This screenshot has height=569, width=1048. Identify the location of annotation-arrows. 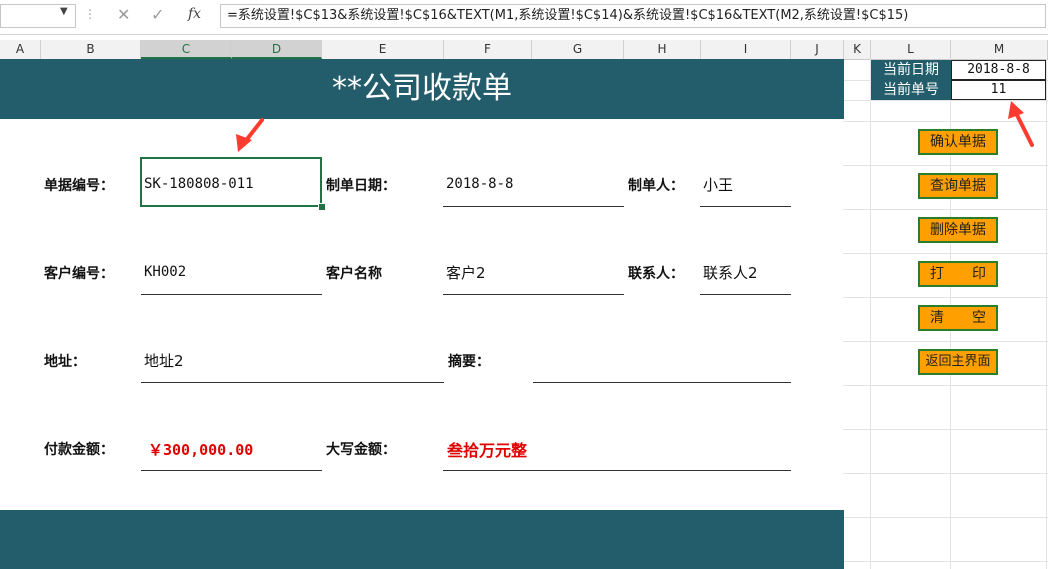
(635, 126).